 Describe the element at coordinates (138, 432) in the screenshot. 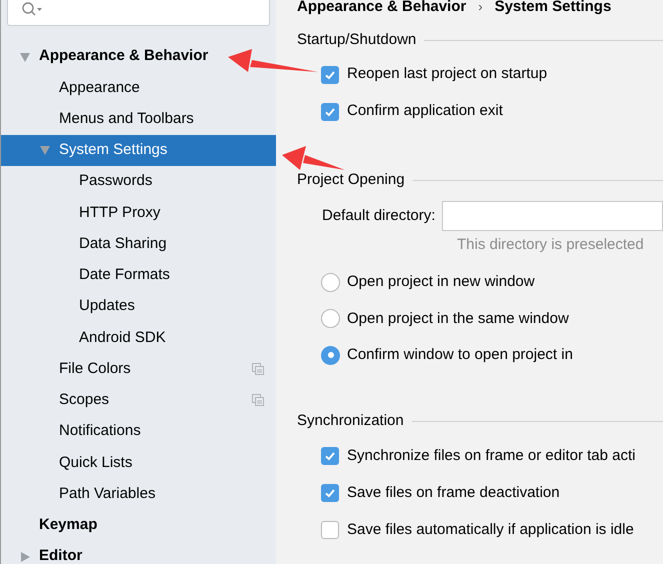

I see `tree-item: Notifications` at that location.